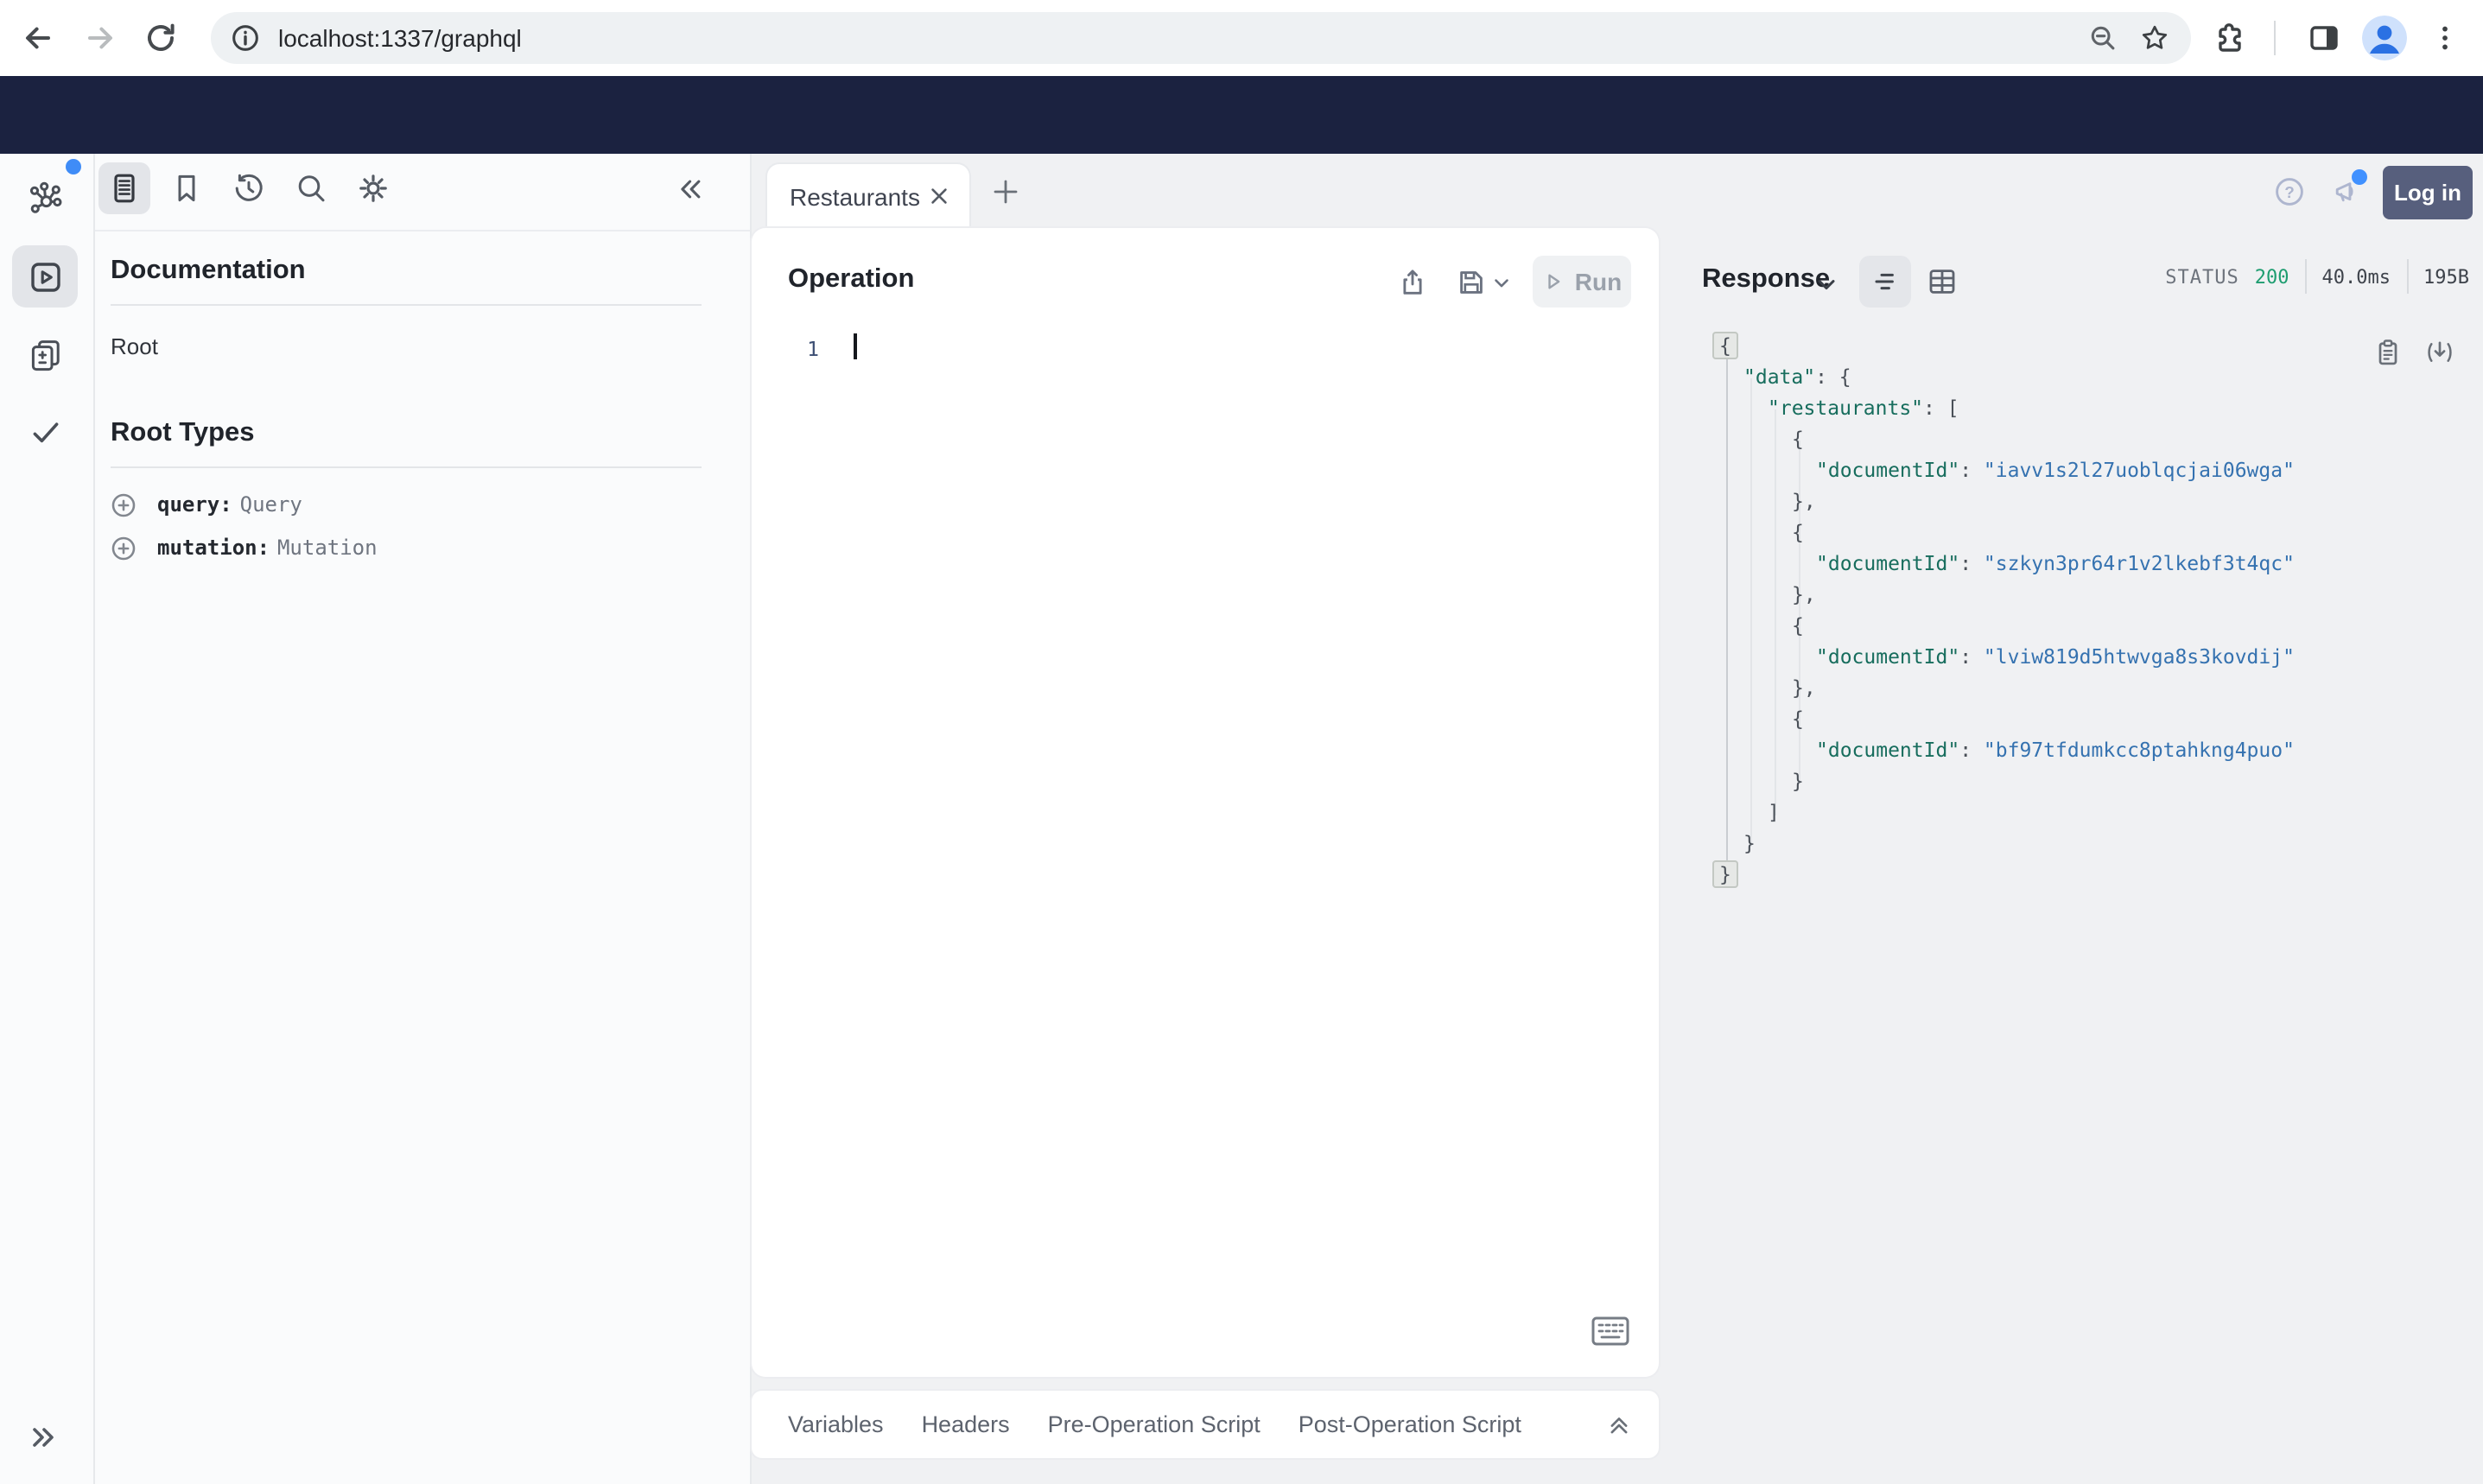  Describe the element at coordinates (271, 504) in the screenshot. I see `root-type-name: Query` at that location.